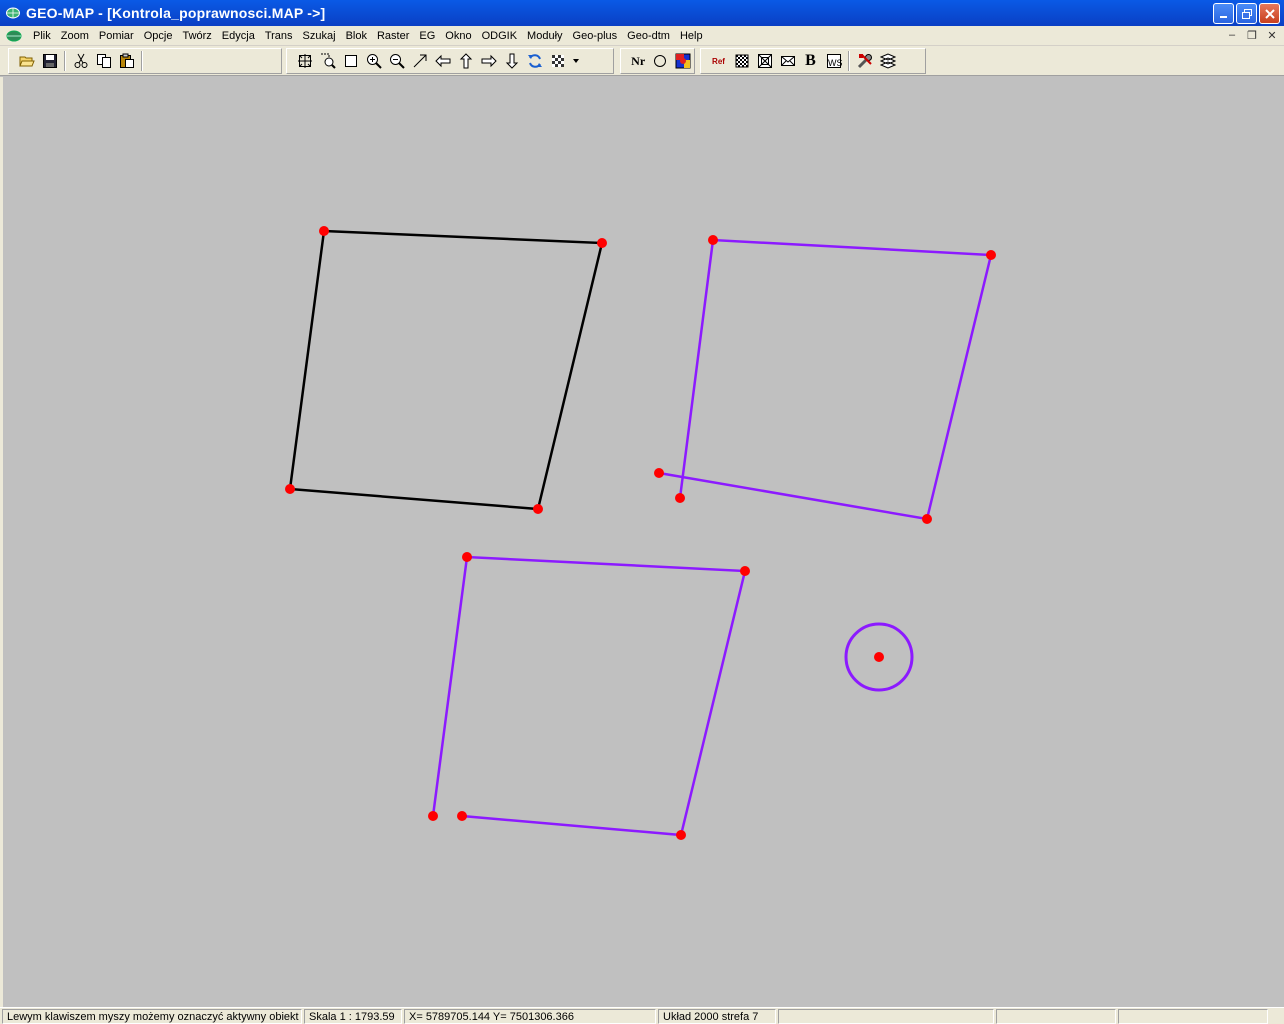 This screenshot has width=1284, height=1024. I want to click on menu-moduly: Moduły, so click(544, 36).